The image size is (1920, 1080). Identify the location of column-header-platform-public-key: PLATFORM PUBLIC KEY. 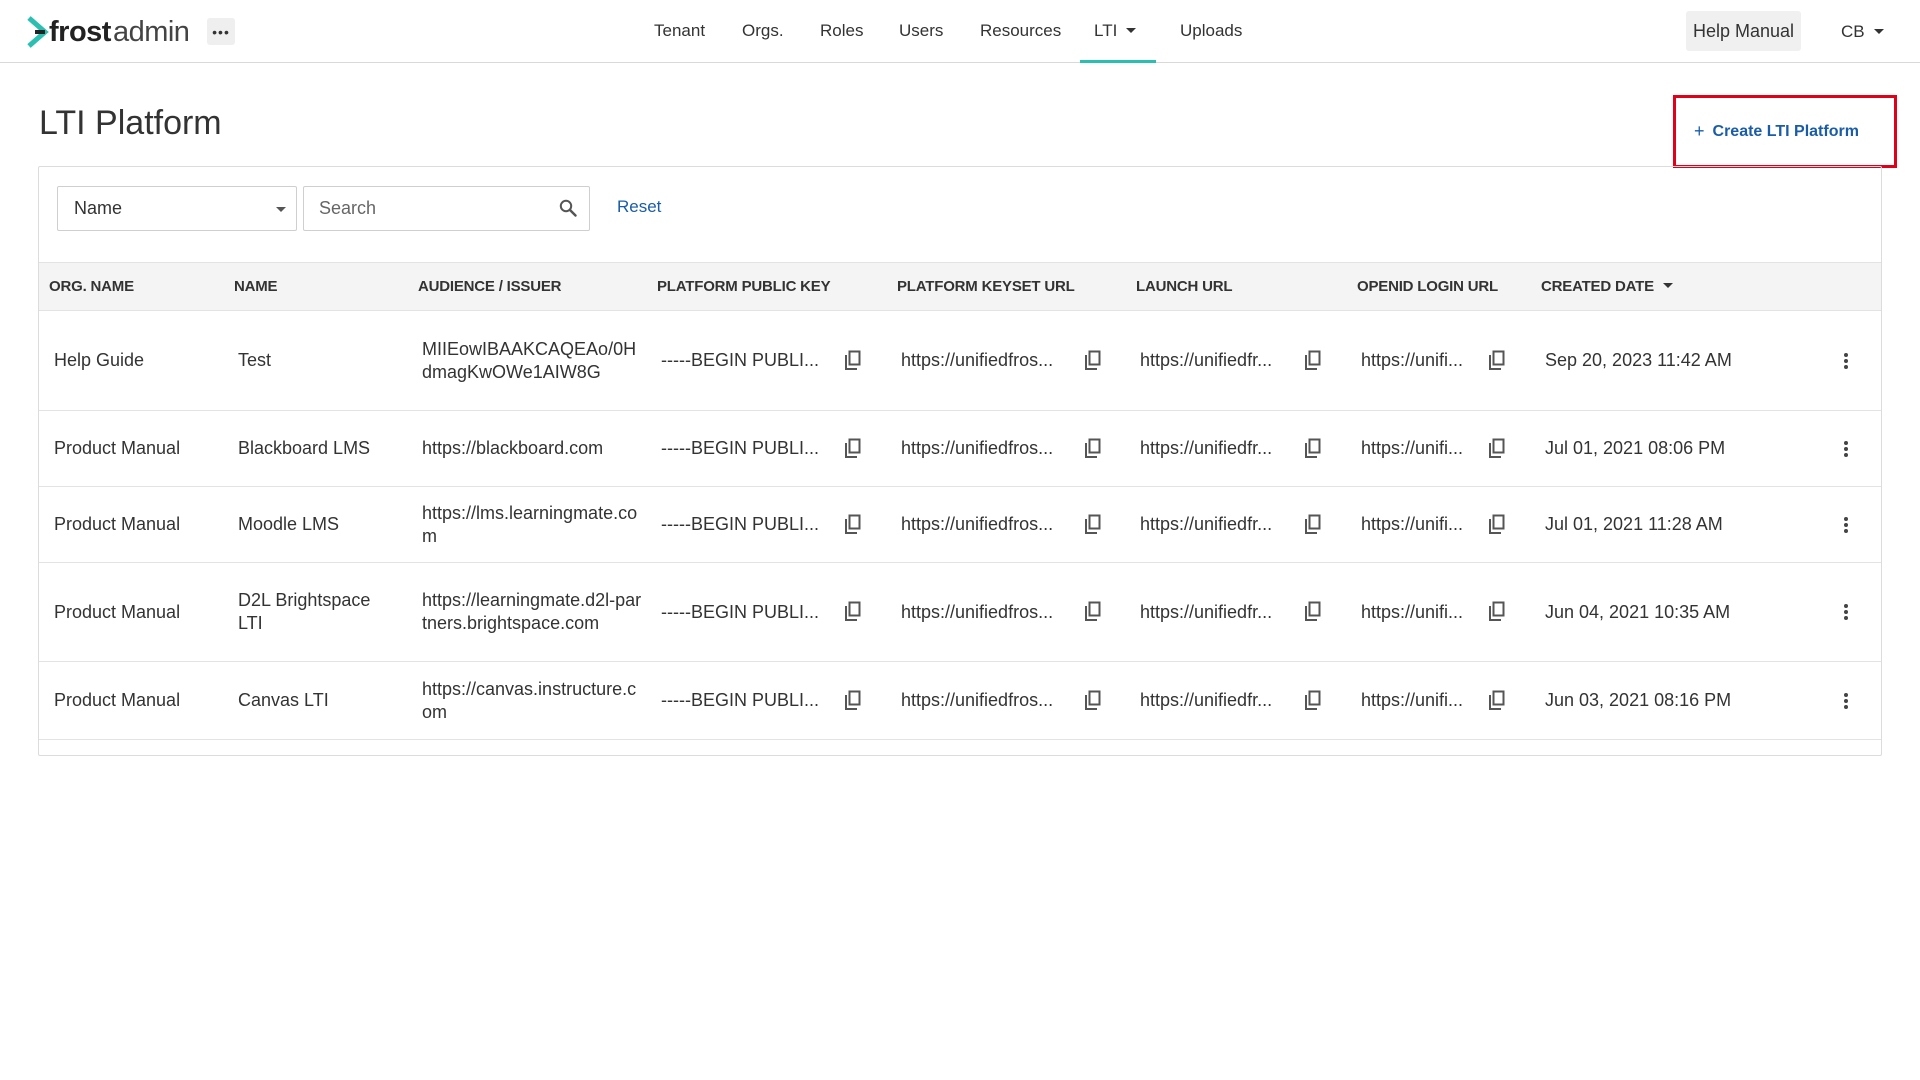
(744, 286).